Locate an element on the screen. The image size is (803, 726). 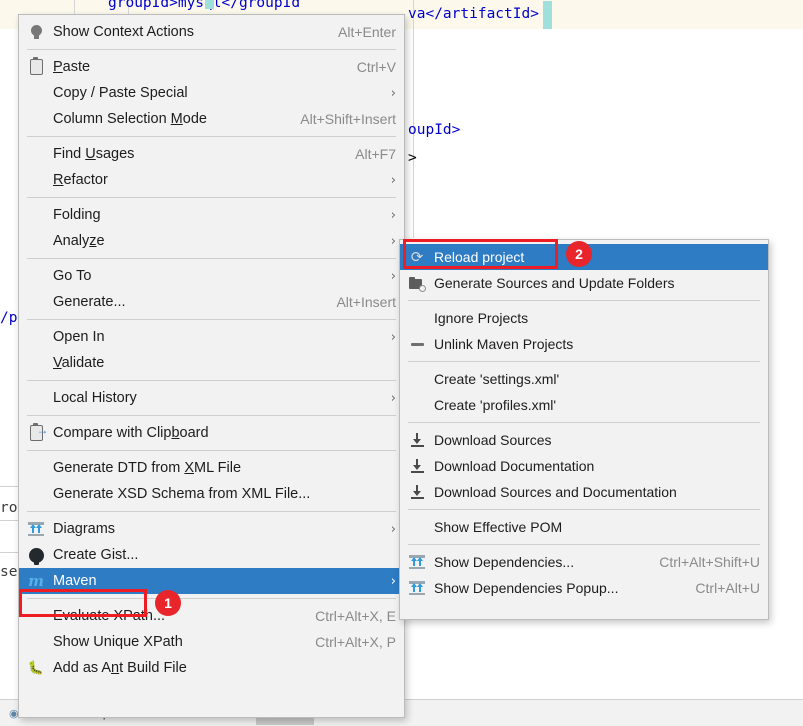
submenu-item-ignore-projects: Ignore Projects is located at coordinates (584, 318).